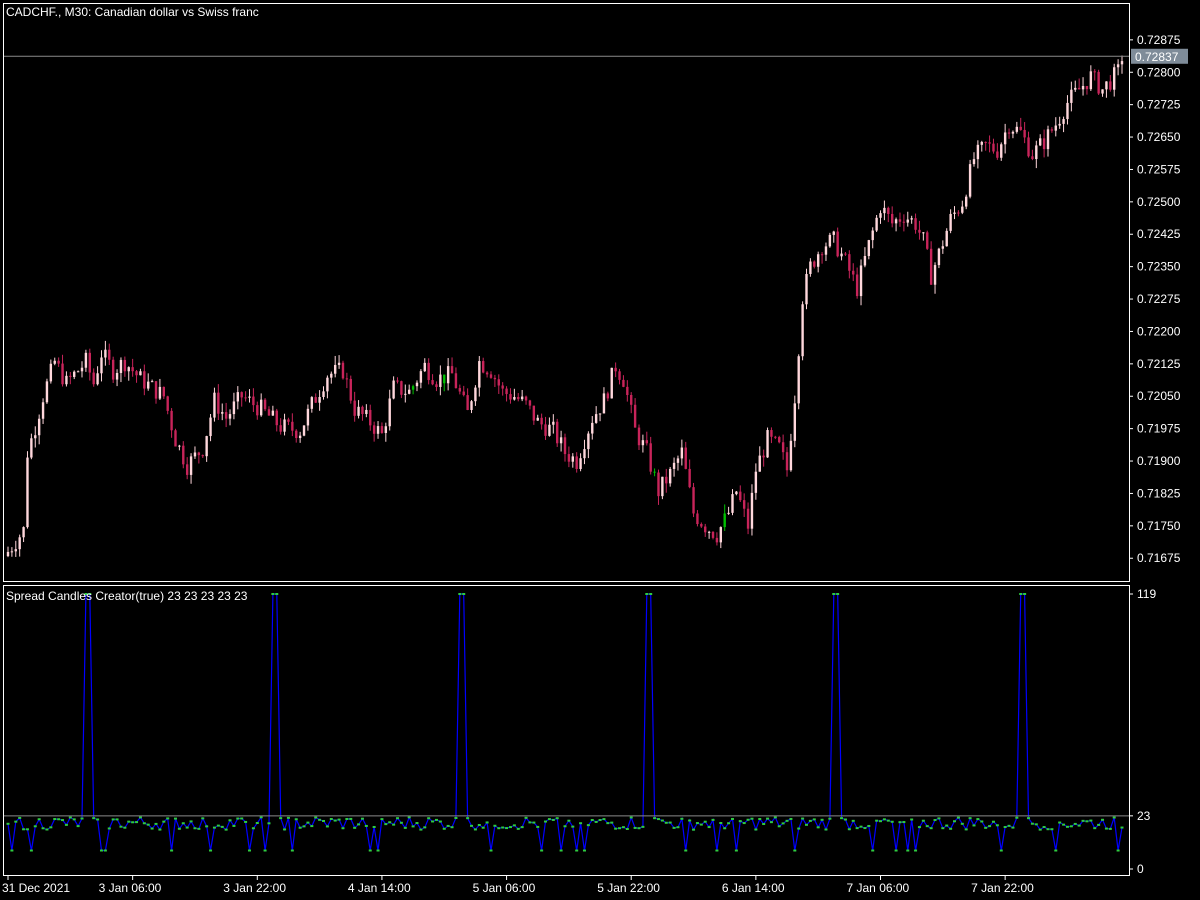 Image resolution: width=1200 pixels, height=900 pixels. What do you see at coordinates (753, 888) in the screenshot?
I see `time-tick-label: 6 Jan 14:00` at bounding box center [753, 888].